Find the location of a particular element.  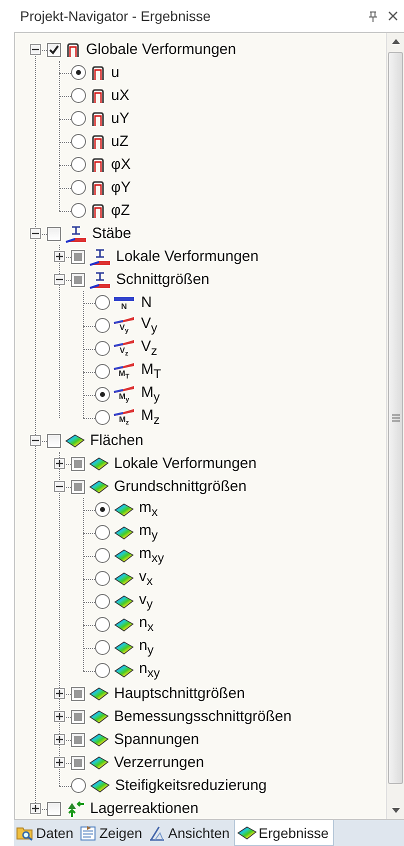

tree-item-label: Lagerreaktionen is located at coordinates (144, 809).